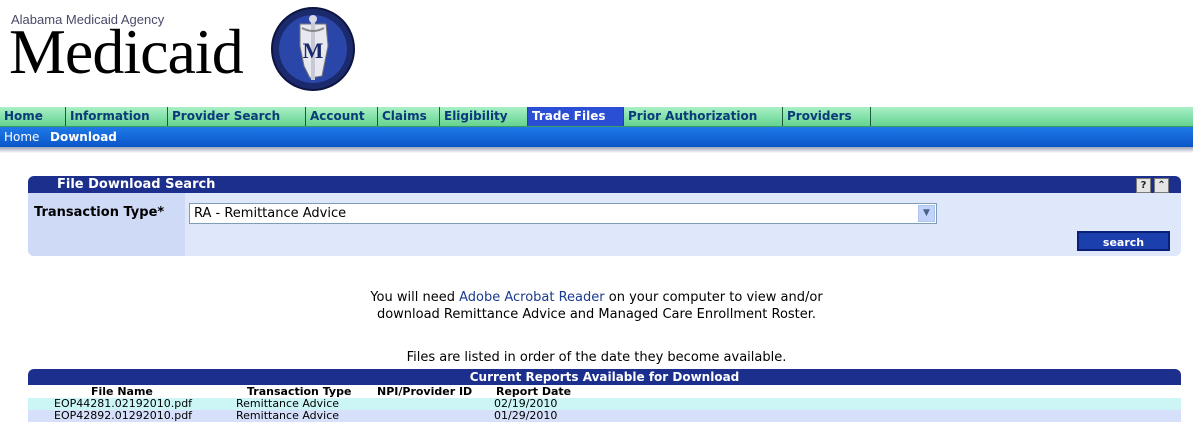 The width and height of the screenshot is (1193, 442). Describe the element at coordinates (33, 116) in the screenshot. I see `nav-item-home: Home` at that location.